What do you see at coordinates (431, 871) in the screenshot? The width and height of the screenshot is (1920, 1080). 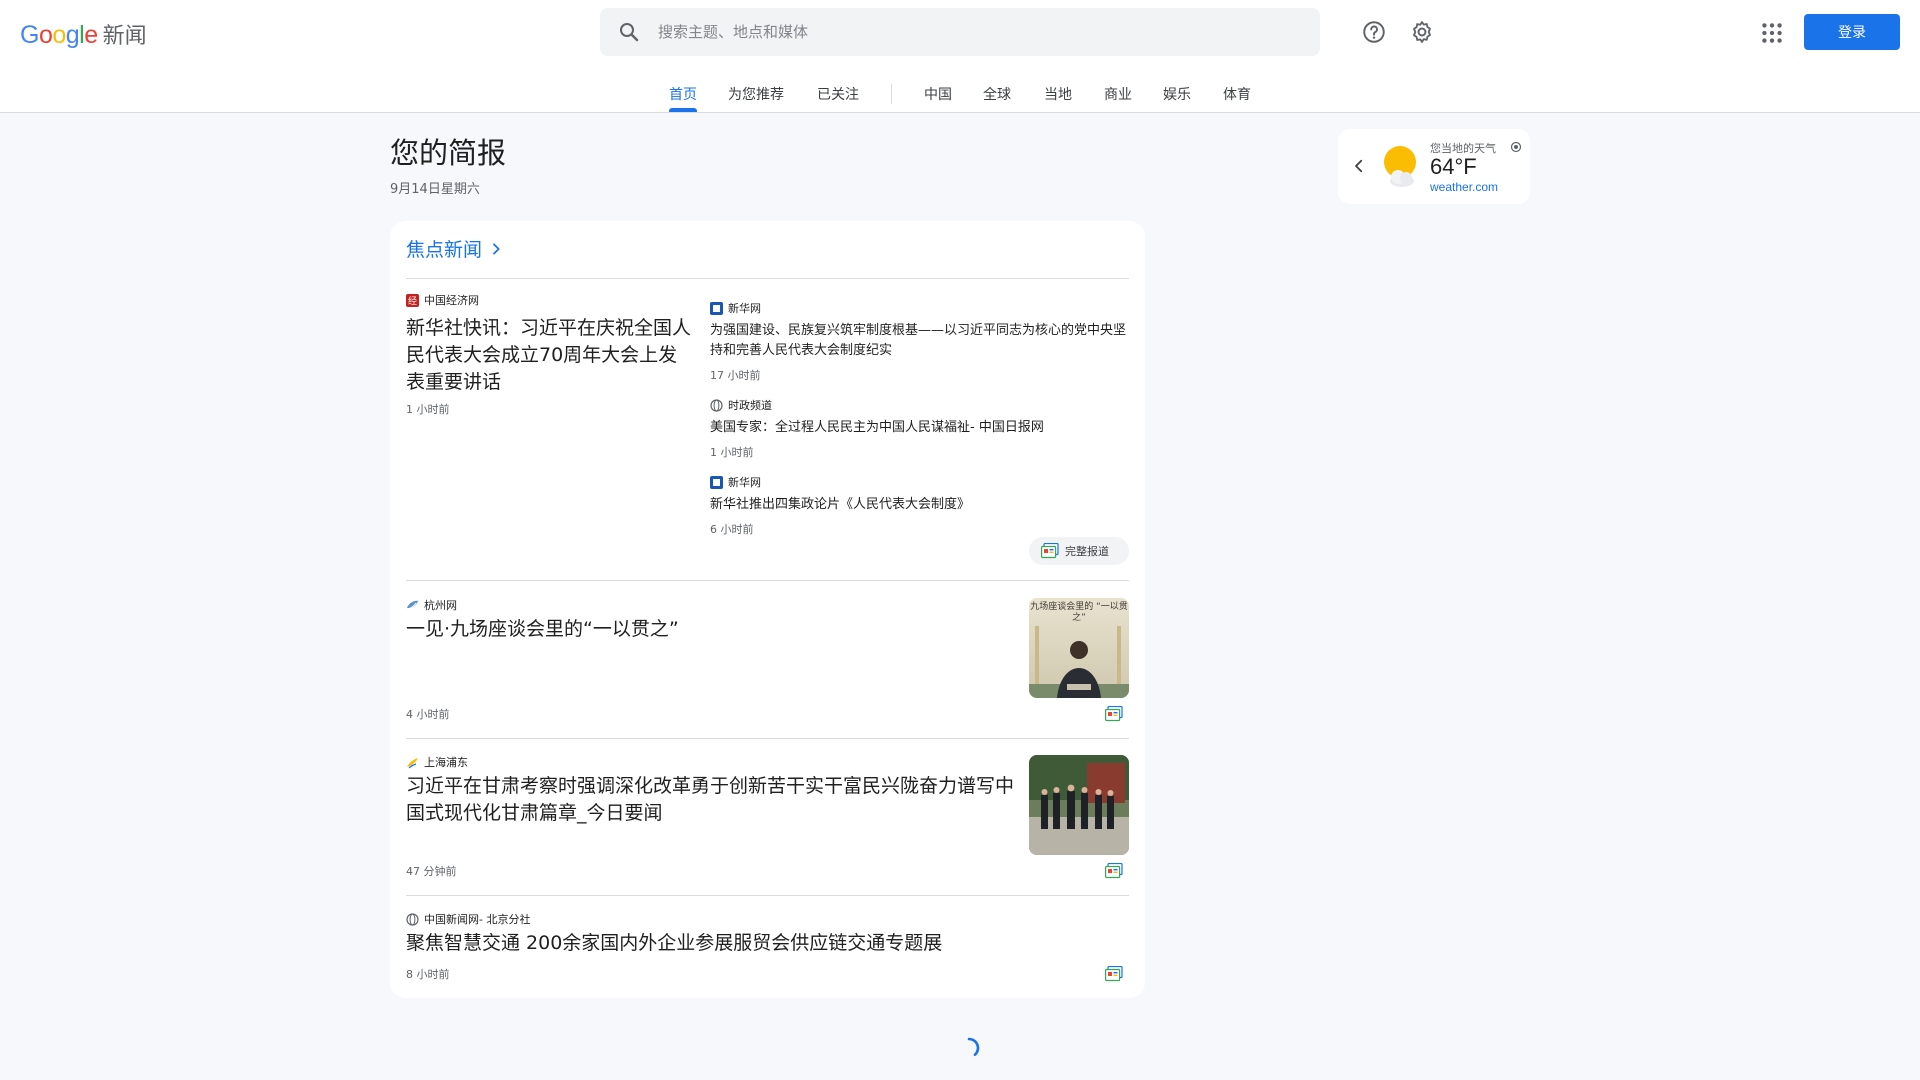 I see `story-time: 47 分钟前` at bounding box center [431, 871].